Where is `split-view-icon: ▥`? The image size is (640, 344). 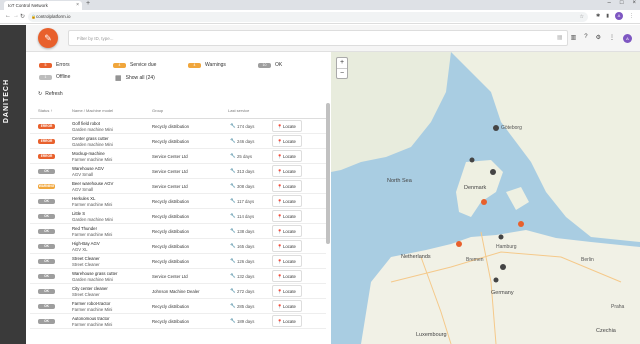
split-view-icon: ▥ is located at coordinates (574, 38).